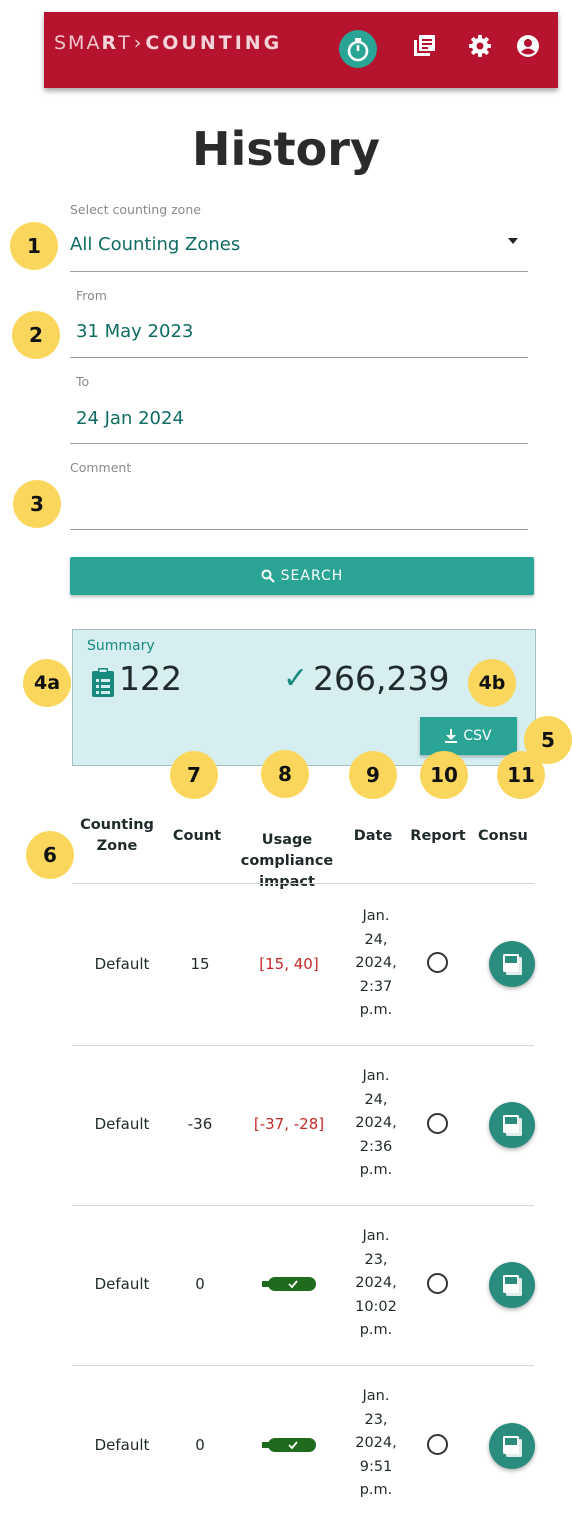  I want to click on cell-date: Jan. 24, 2024, 2:37 p.m., so click(376, 964).